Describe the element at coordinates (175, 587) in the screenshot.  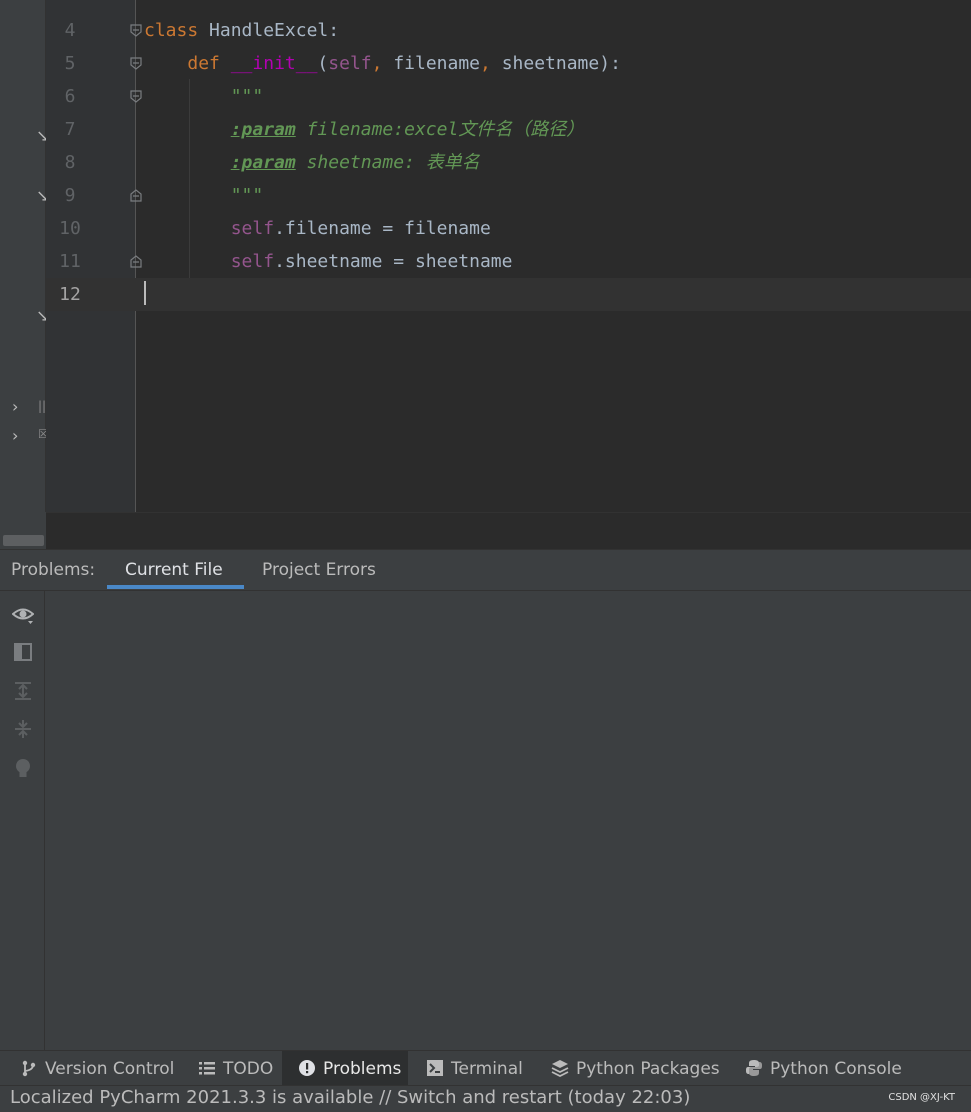
I see `active-tab-underline` at that location.